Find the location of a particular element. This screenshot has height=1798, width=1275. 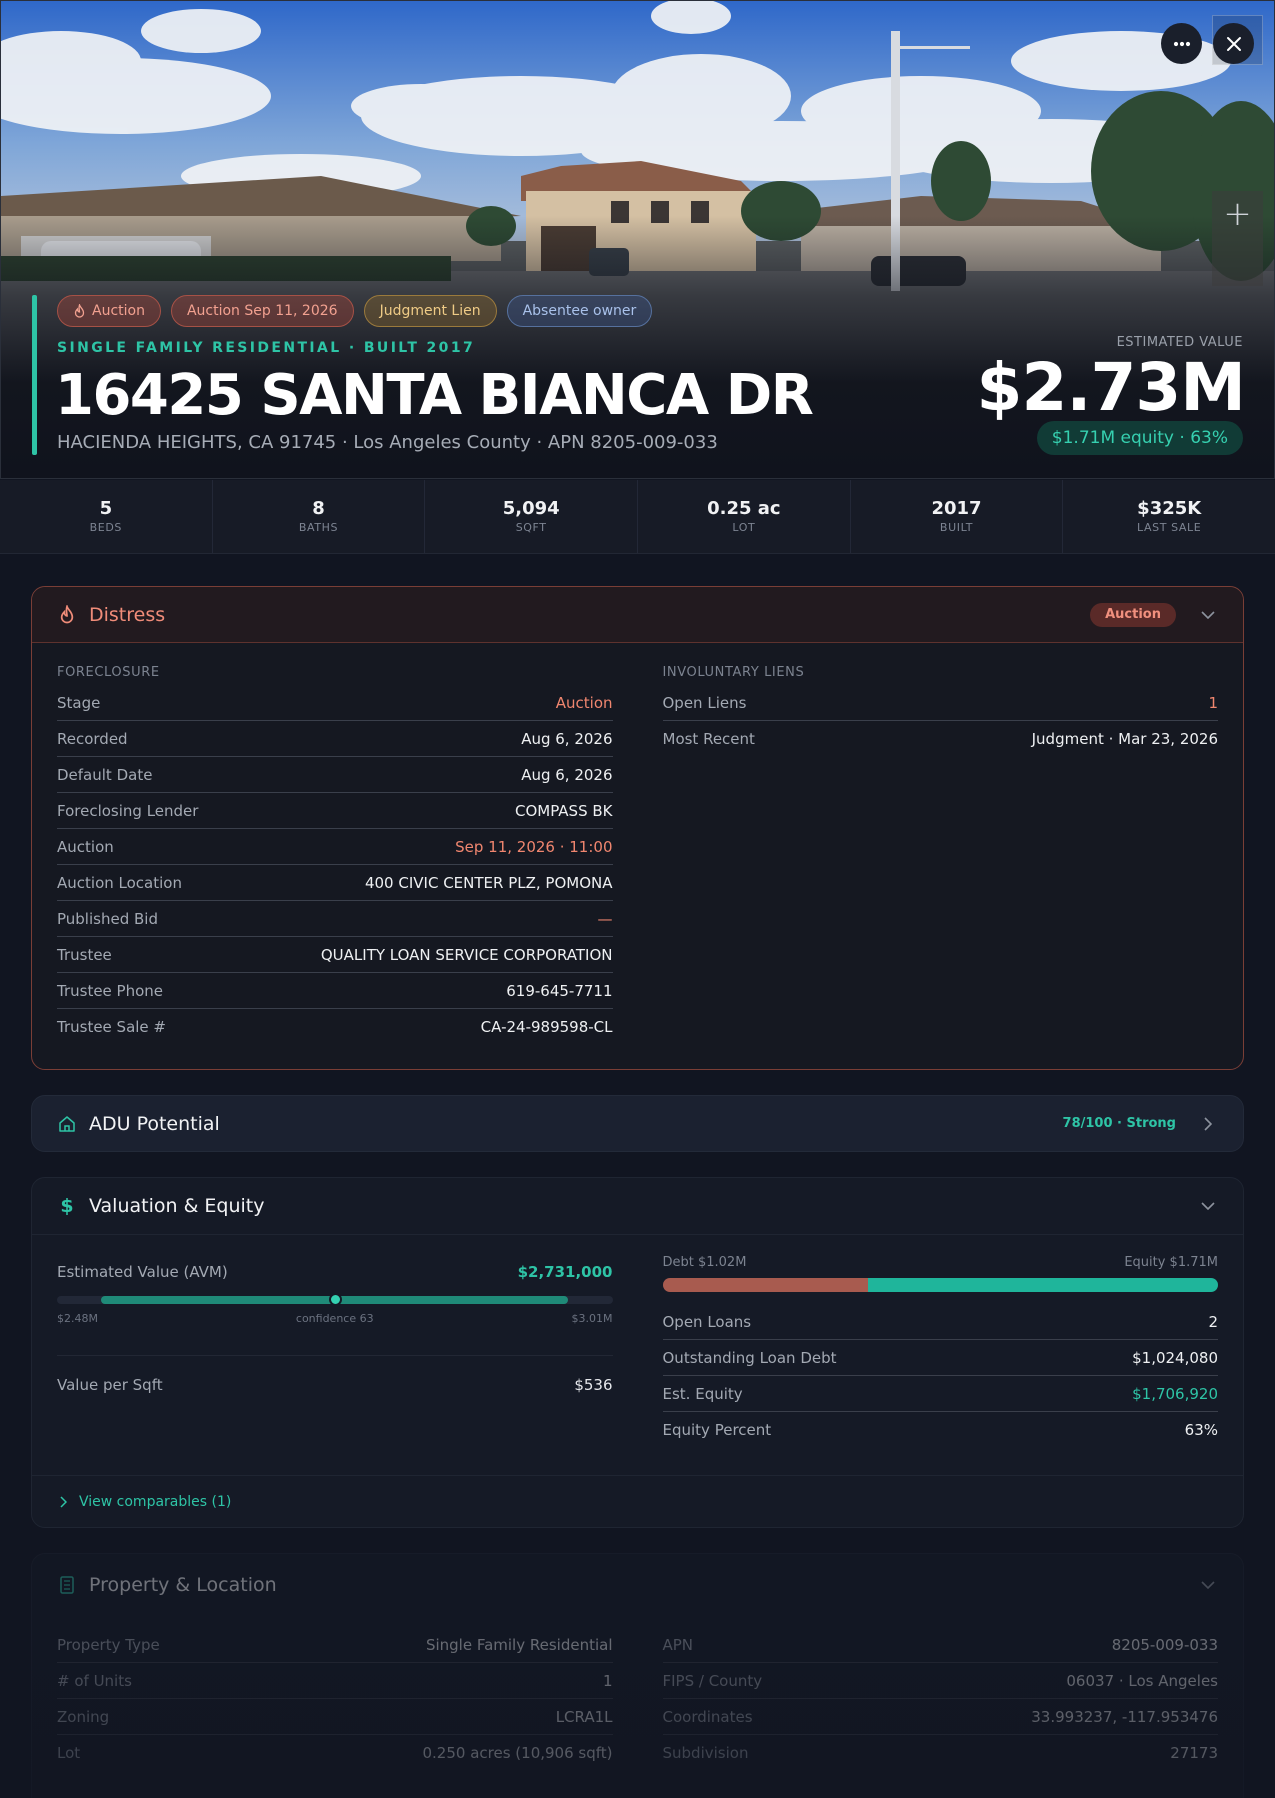

stat-label: BUILT is located at coordinates (956, 527).